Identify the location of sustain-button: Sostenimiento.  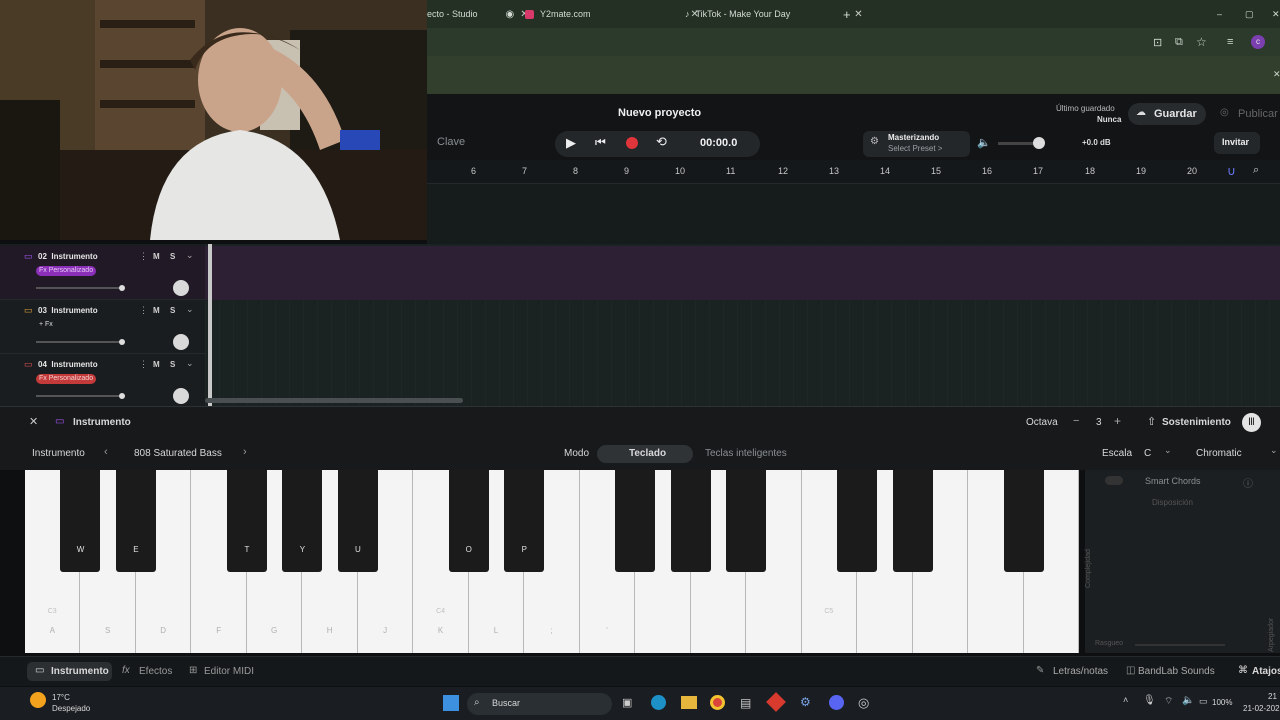
(1196, 422).